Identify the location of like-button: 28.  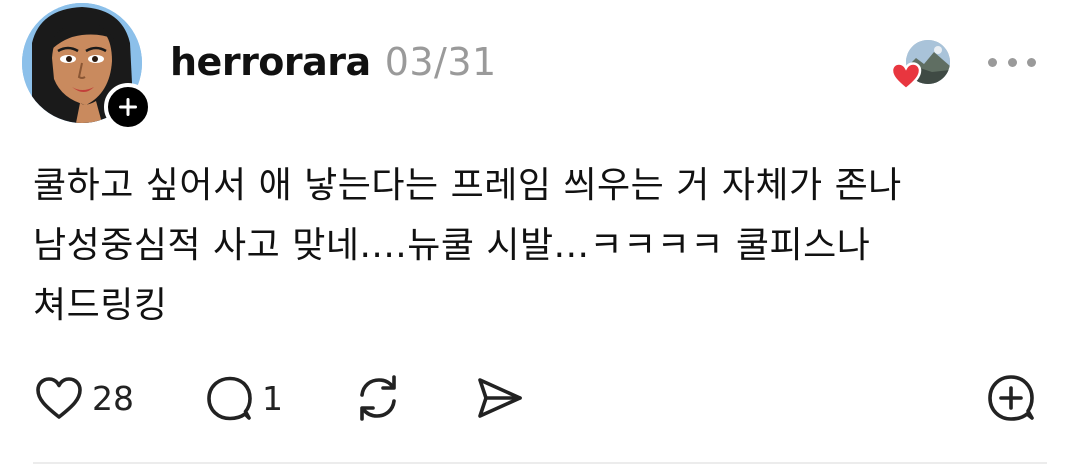
(84, 398).